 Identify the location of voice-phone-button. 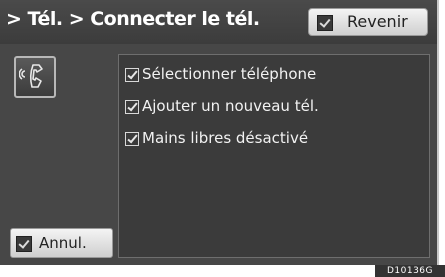
(35, 77).